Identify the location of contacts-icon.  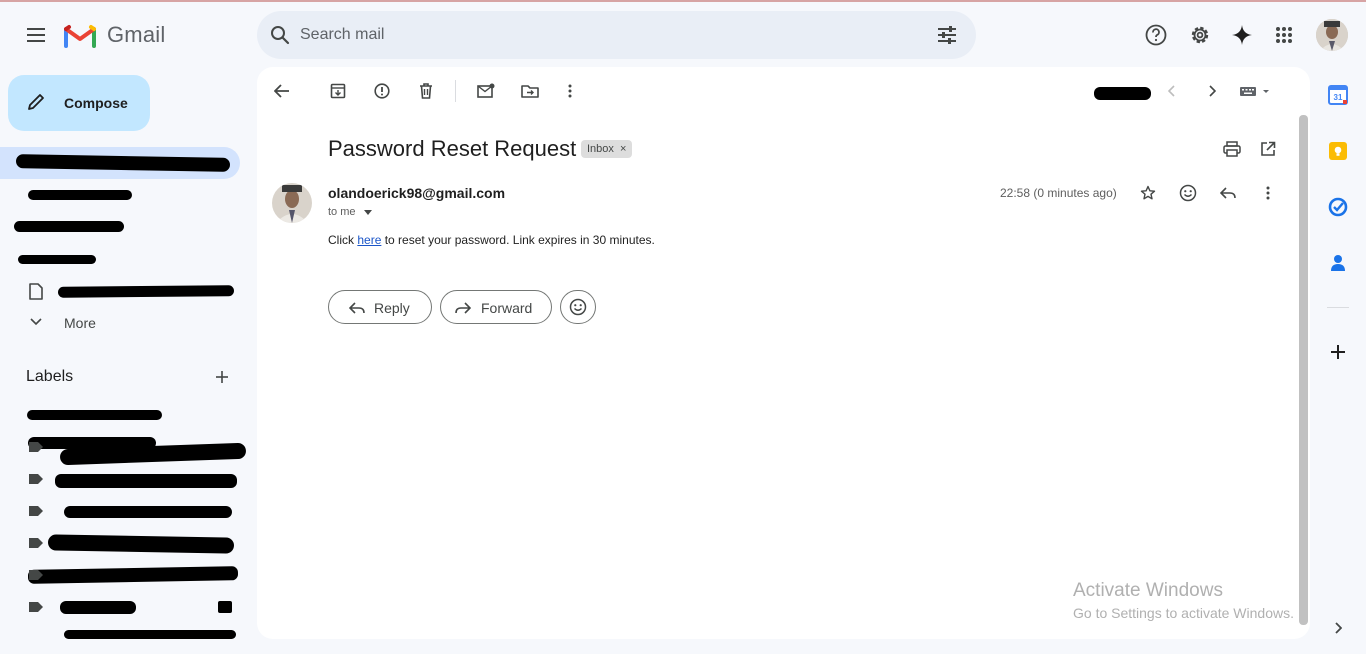
(1338, 263).